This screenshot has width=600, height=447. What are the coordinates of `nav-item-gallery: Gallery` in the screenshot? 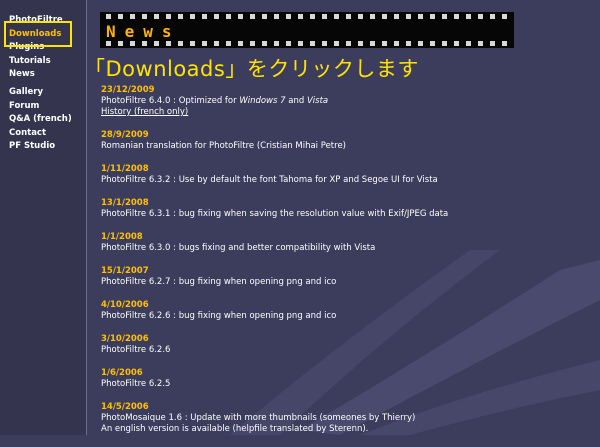 It's located at (40, 93).